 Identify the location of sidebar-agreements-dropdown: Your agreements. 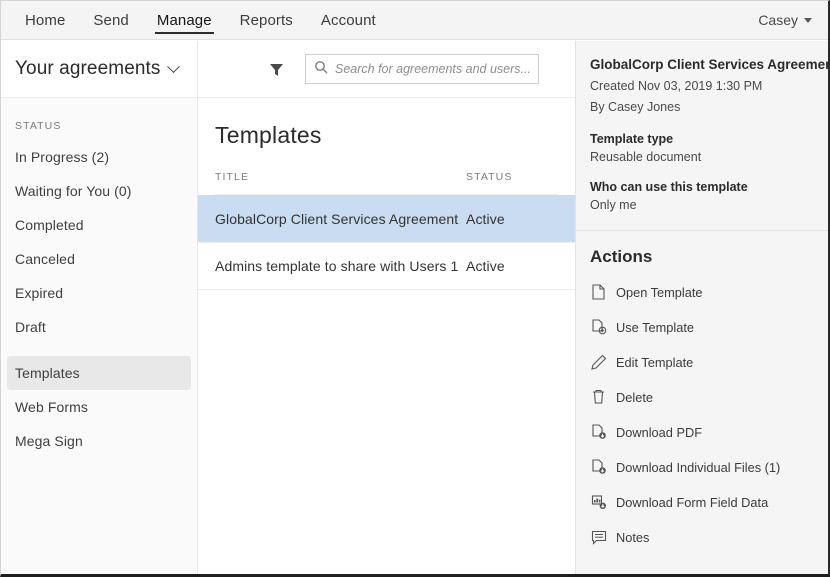
(99, 69).